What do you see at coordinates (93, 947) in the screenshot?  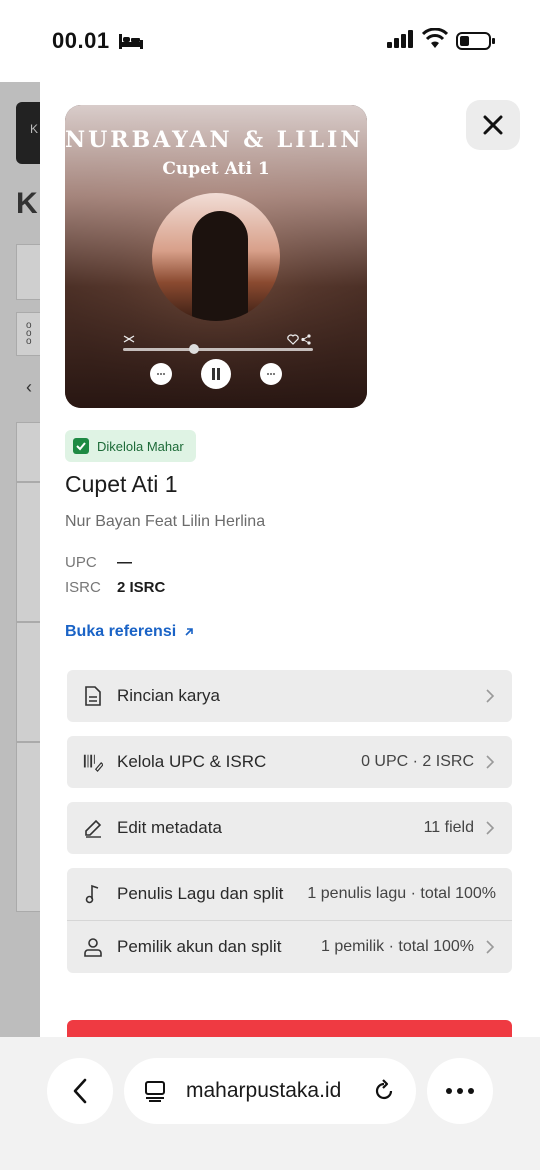 I see `user-icon` at bounding box center [93, 947].